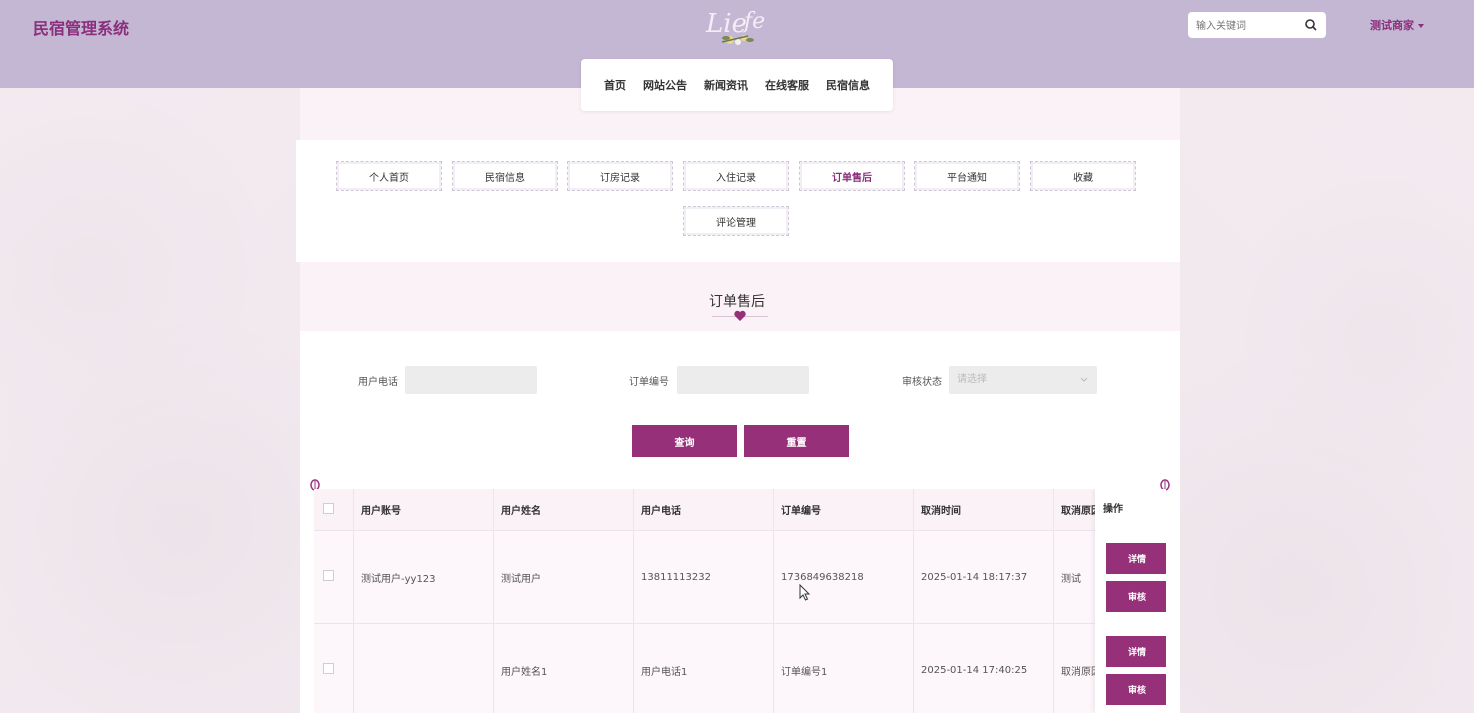  I want to click on subnav-homestay: 民宿信息, so click(505, 176).